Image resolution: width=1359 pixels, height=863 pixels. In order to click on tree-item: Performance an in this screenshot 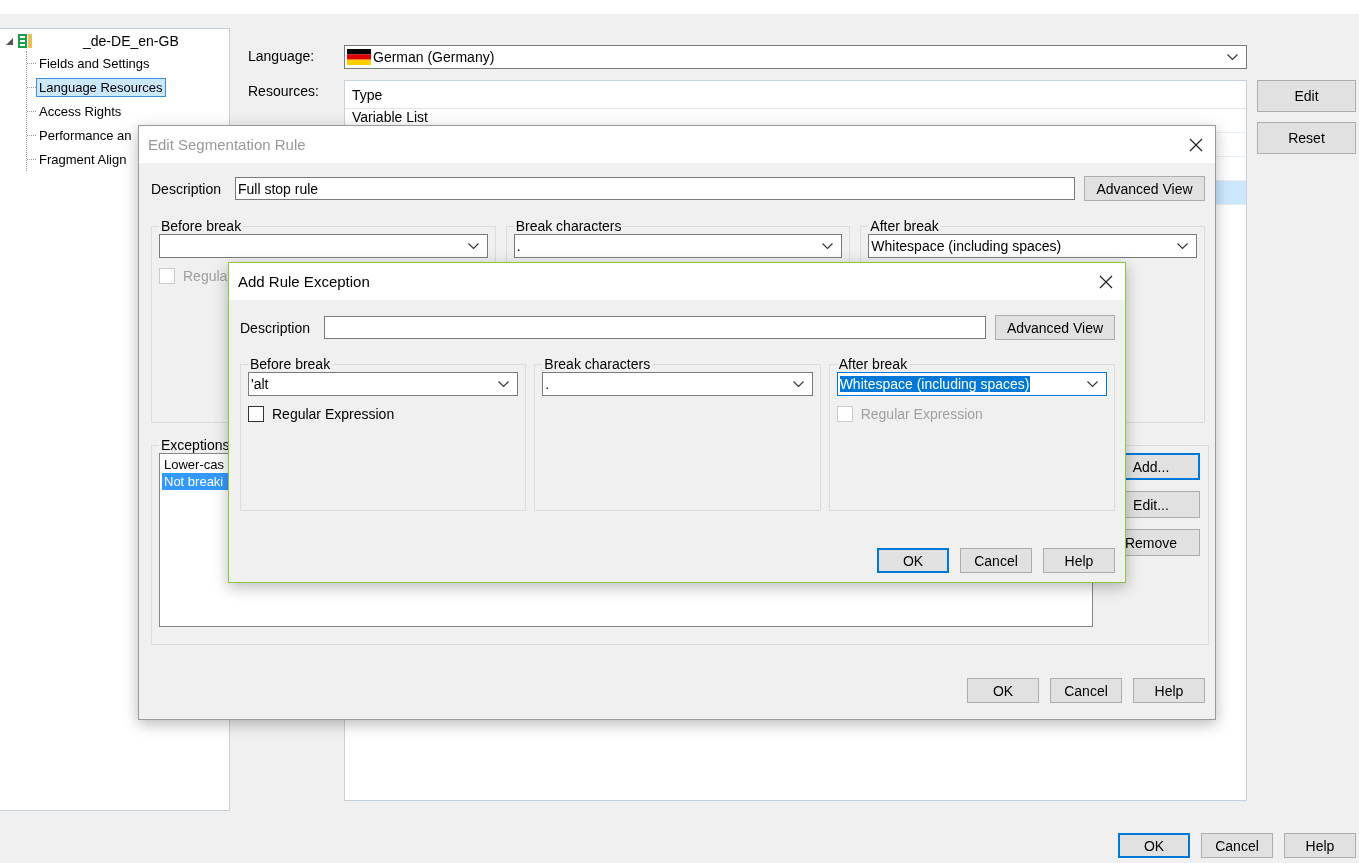, I will do `click(85, 135)`.